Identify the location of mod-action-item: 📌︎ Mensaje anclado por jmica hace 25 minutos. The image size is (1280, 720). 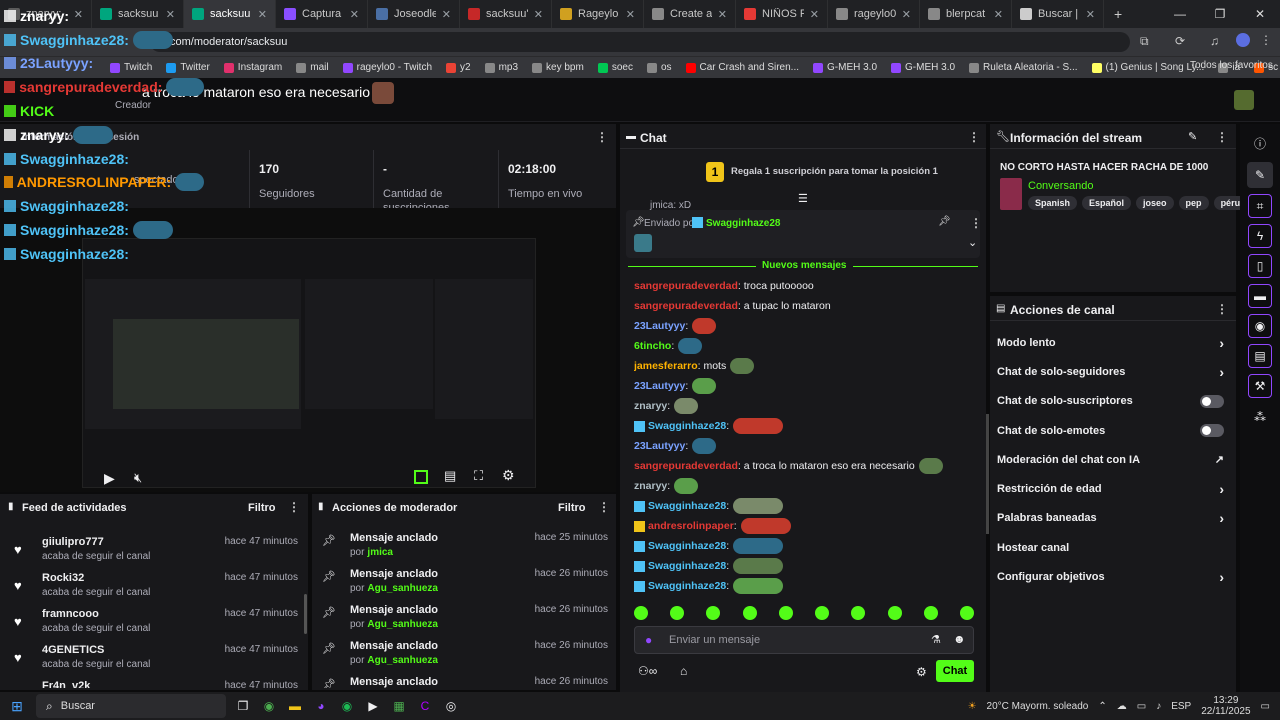
(465, 550).